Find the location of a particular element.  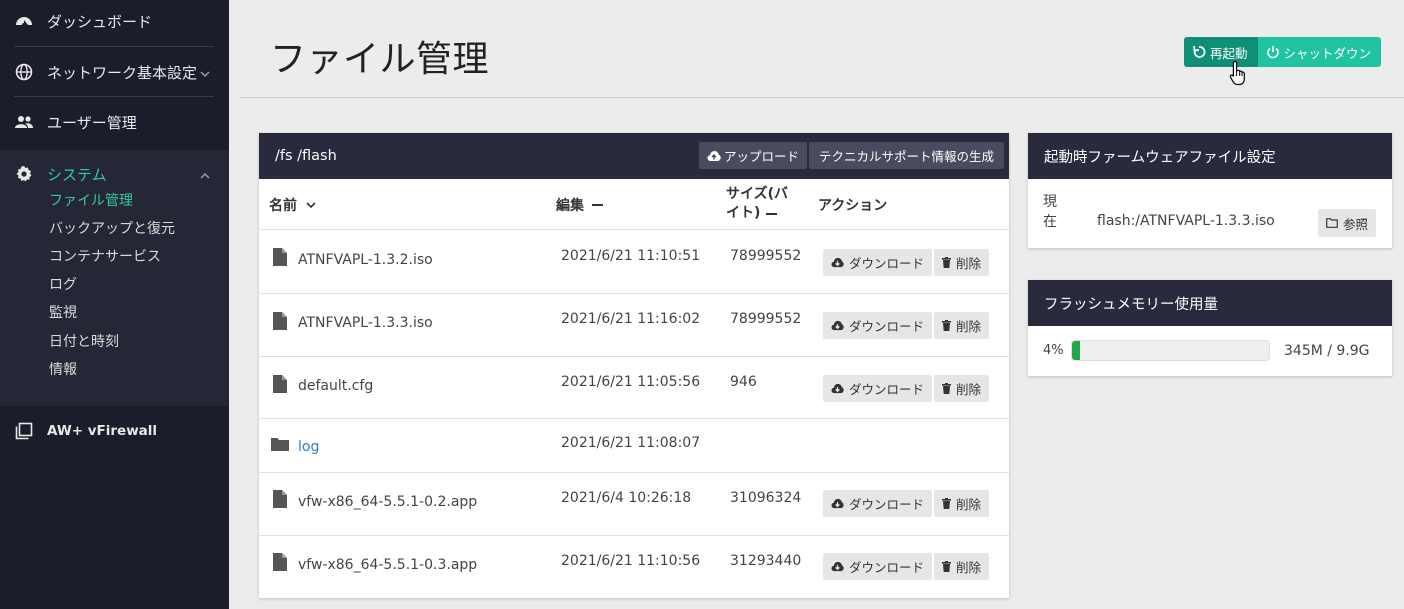

folder-icon is located at coordinates (280, 444).